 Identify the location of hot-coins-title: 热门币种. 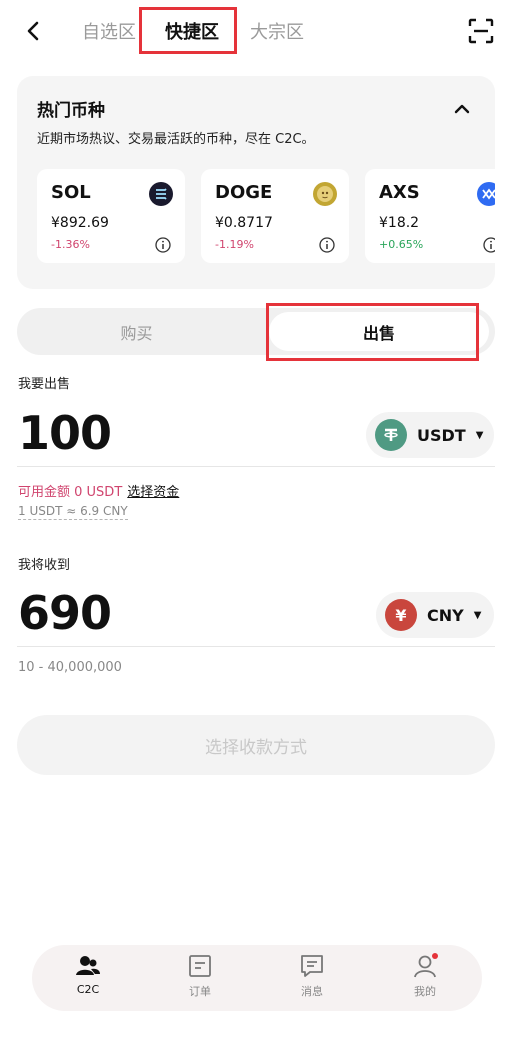
(71, 111).